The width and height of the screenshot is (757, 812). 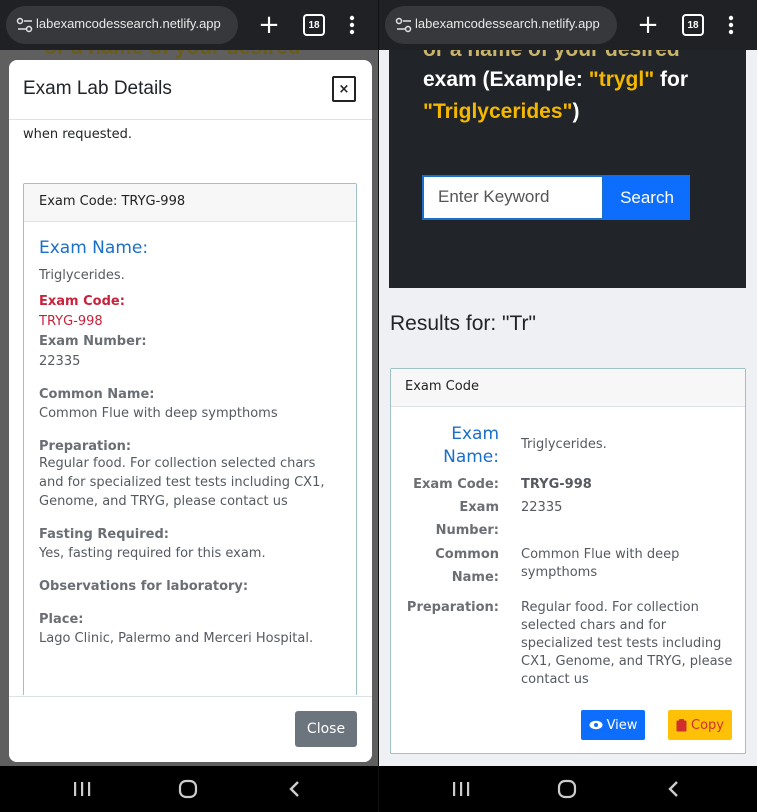 I want to click on hero-example-name: "Triglycerides", so click(x=498, y=111).